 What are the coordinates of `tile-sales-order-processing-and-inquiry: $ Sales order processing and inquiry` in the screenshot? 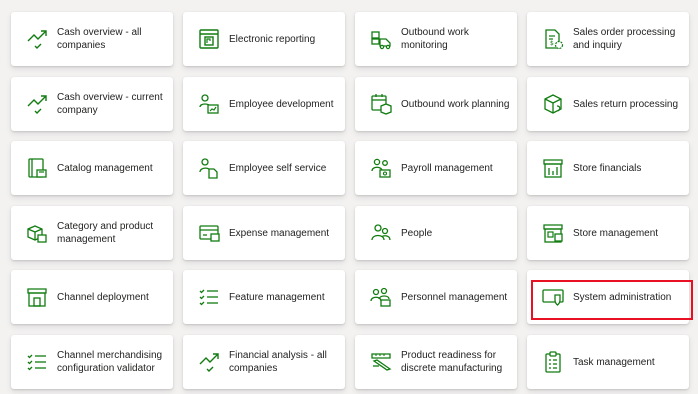 It's located at (608, 39).